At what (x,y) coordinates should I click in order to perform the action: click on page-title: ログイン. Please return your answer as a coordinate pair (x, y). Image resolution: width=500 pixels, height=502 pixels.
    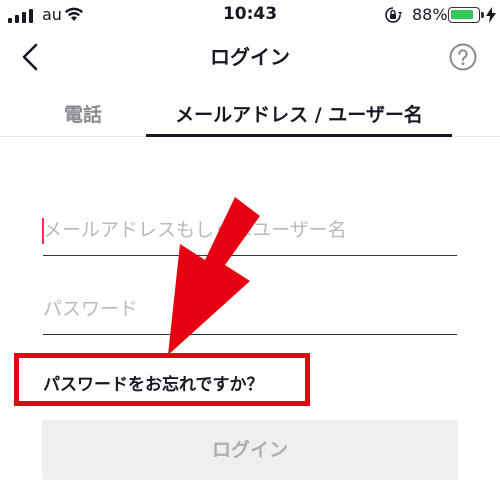
    Looking at the image, I should click on (250, 57).